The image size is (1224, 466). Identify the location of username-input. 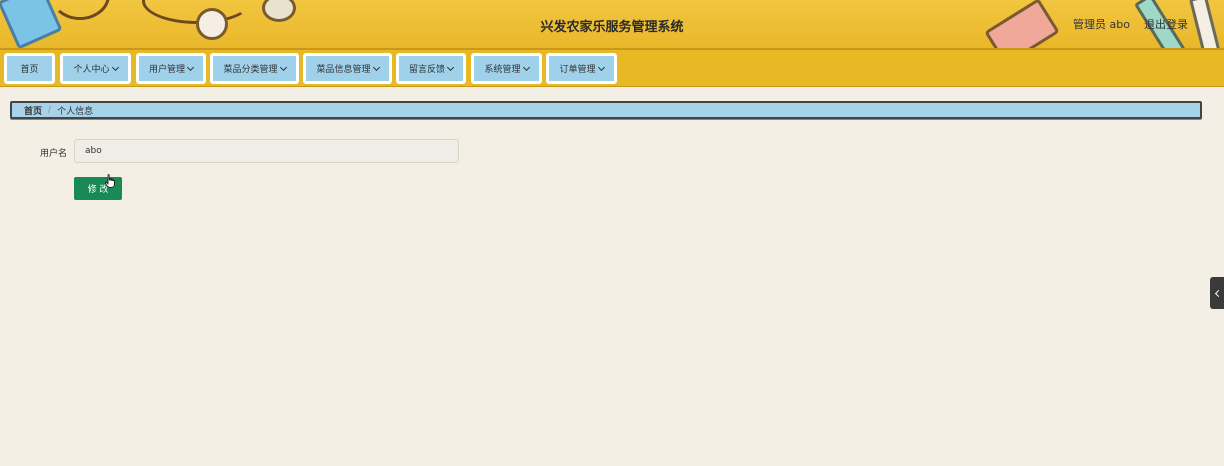
(266, 151).